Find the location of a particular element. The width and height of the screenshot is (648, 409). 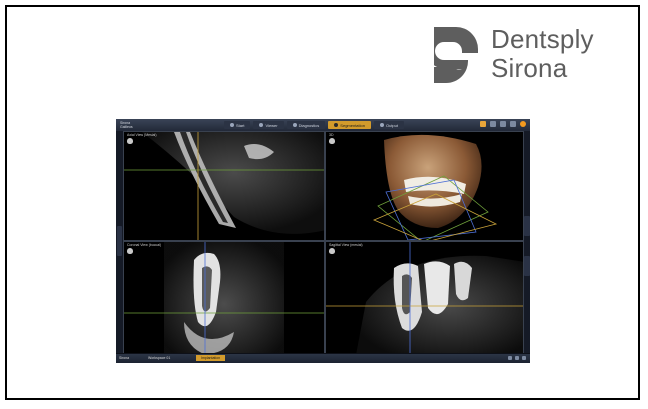

settings-icon is located at coordinates (513, 124).